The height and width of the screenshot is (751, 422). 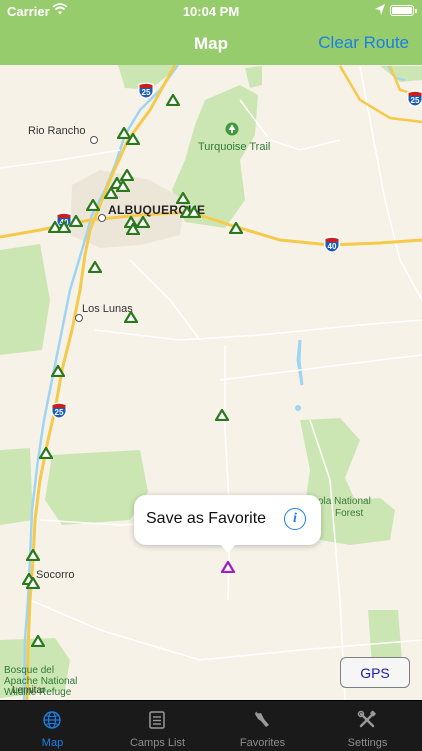 I want to click on selected-location-marker, so click(x=228, y=567).